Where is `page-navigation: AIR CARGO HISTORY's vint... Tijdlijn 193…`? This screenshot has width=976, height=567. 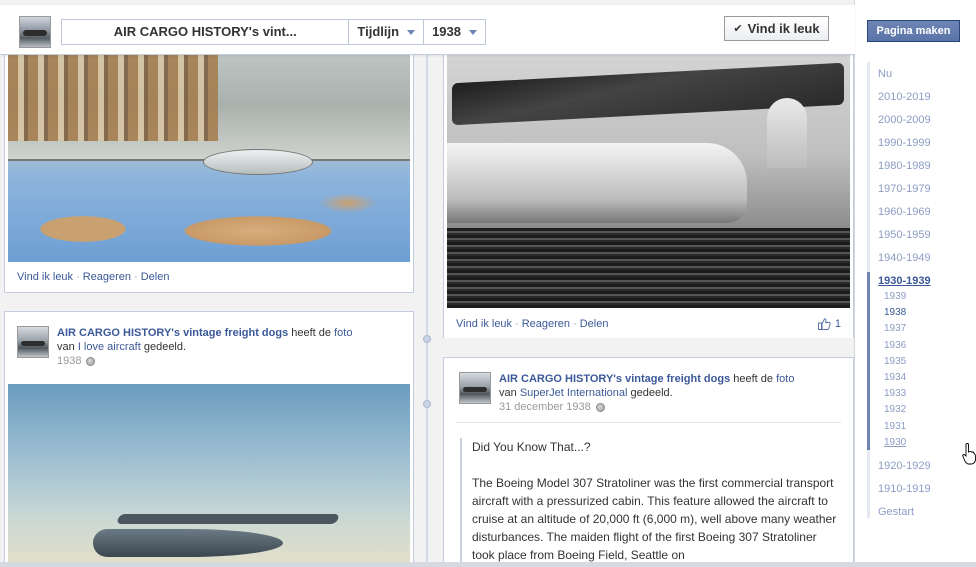
page-navigation: AIR CARGO HISTORY's vint... Tijdlijn 193… is located at coordinates (273, 32).